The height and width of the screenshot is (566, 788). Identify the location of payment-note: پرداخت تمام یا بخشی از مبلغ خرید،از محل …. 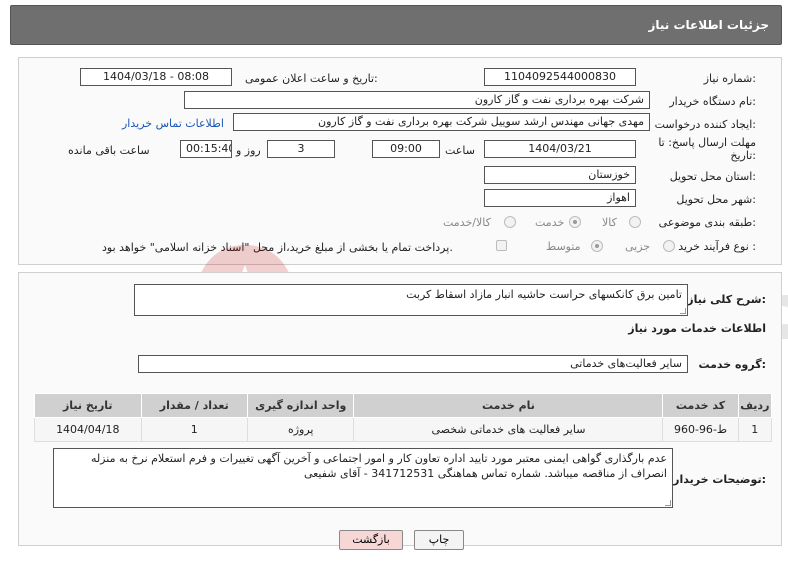
(277, 247).